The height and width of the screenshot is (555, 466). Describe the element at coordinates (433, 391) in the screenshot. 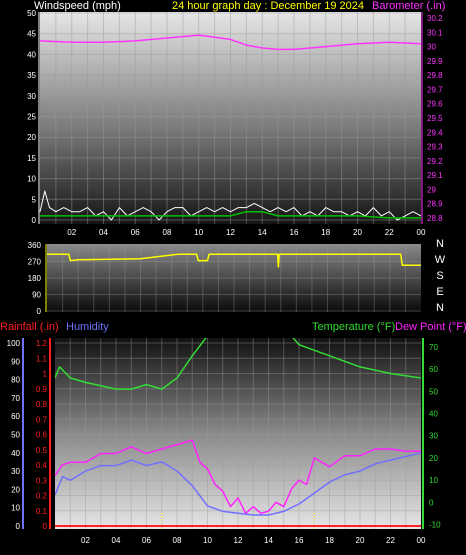

I see `temp-y-tick-label: 50` at that location.